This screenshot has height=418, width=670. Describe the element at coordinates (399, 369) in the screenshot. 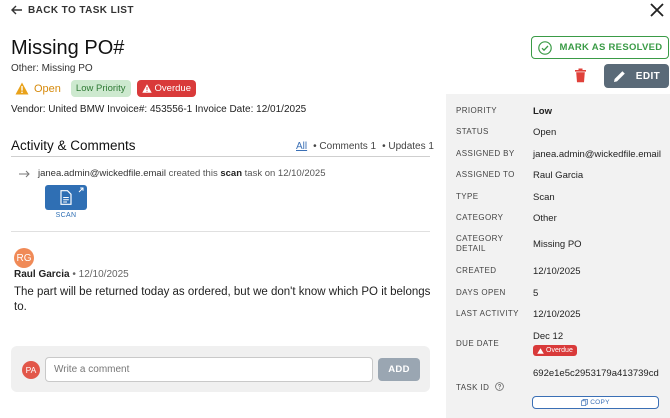

I see `add-comment-button: ADD` at that location.